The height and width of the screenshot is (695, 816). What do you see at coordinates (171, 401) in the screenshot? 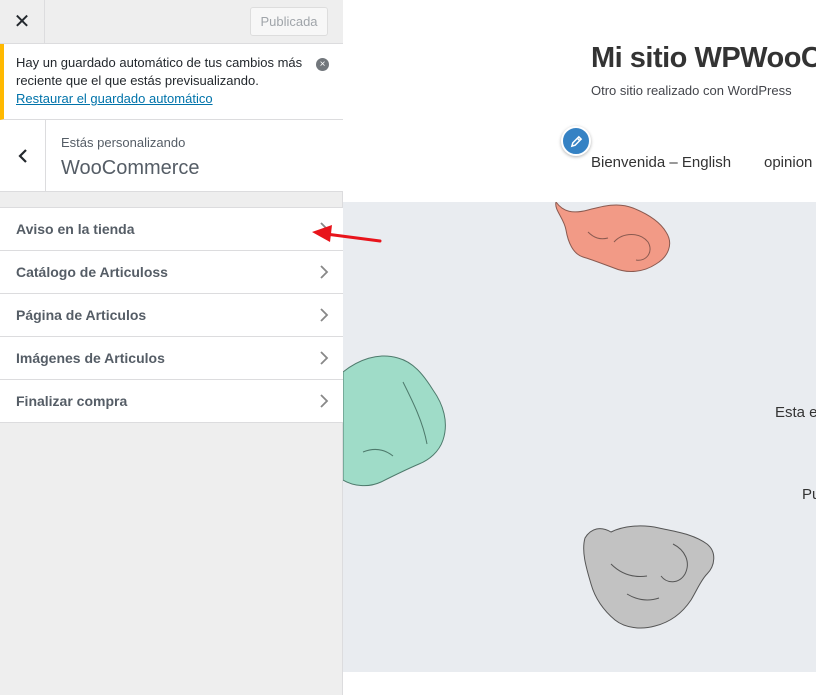
I see `menu-item-checkout: Finalizar compra` at bounding box center [171, 401].